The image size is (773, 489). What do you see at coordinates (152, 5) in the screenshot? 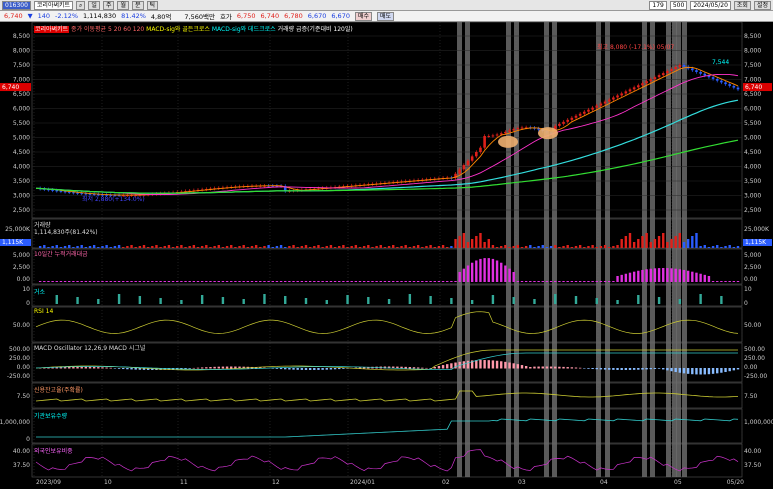
I see `period-tick-button: 틱` at bounding box center [152, 5].